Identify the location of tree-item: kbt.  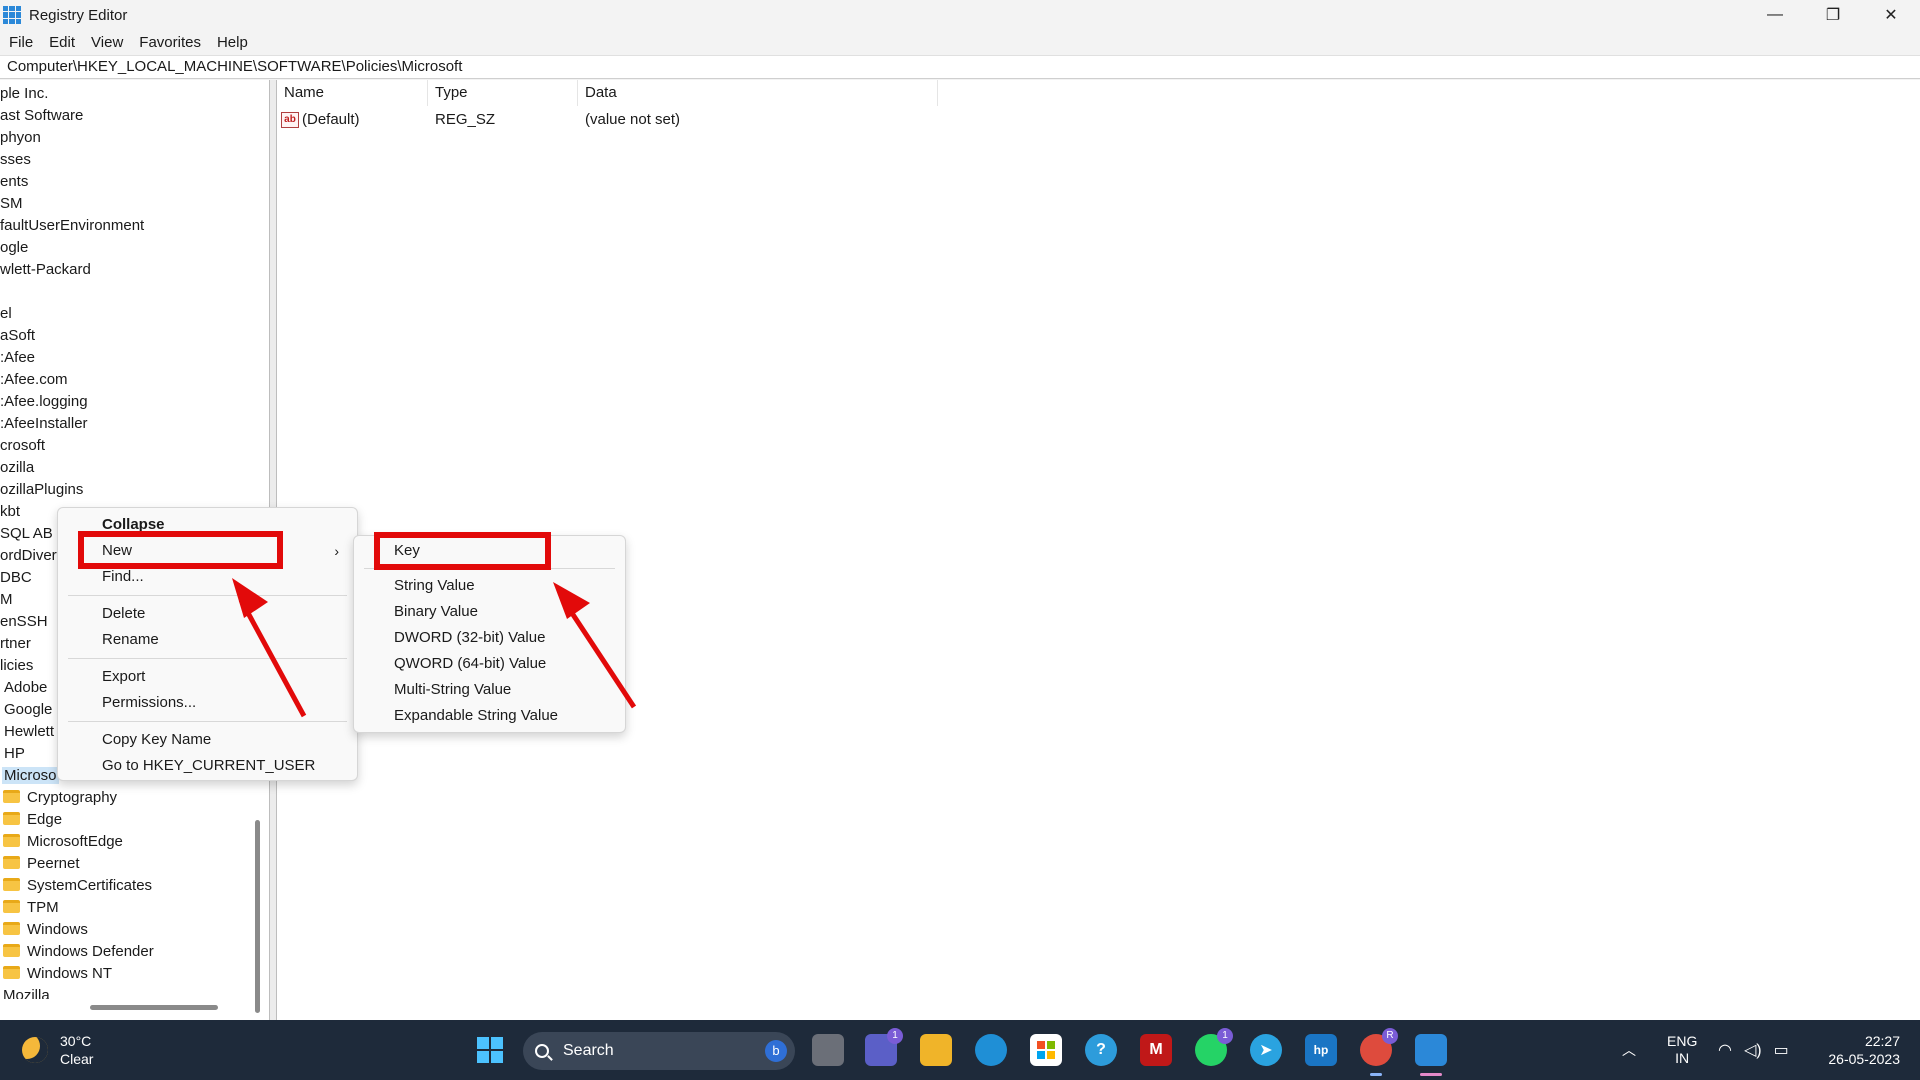
(10, 512).